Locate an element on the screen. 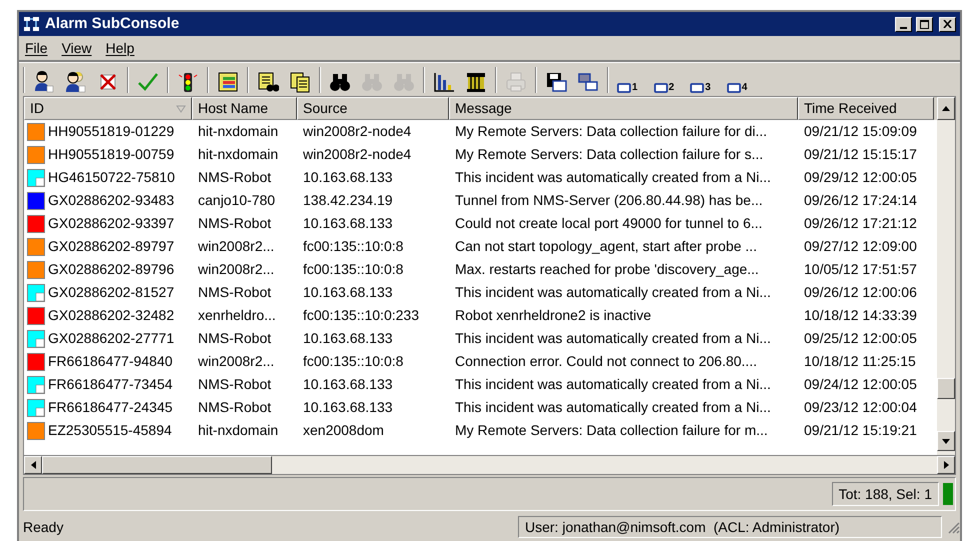  table-cell-text: EZ25305515-45894 is located at coordinates (110, 430).